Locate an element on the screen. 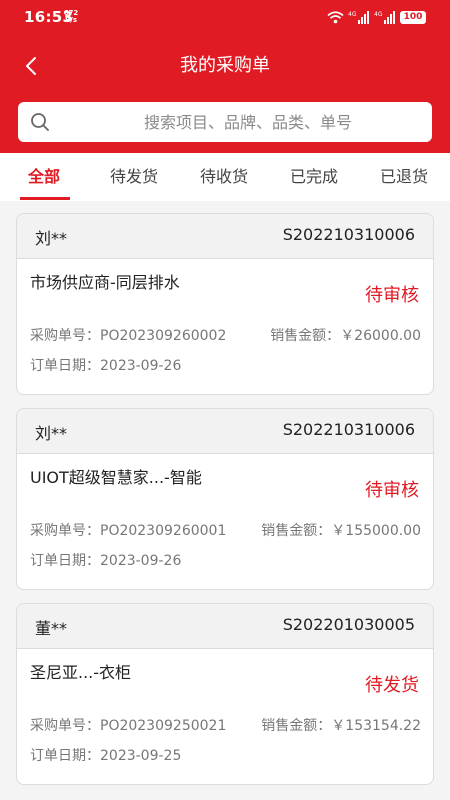 The height and width of the screenshot is (800, 450). page-title: 我的采购单 is located at coordinates (225, 65).